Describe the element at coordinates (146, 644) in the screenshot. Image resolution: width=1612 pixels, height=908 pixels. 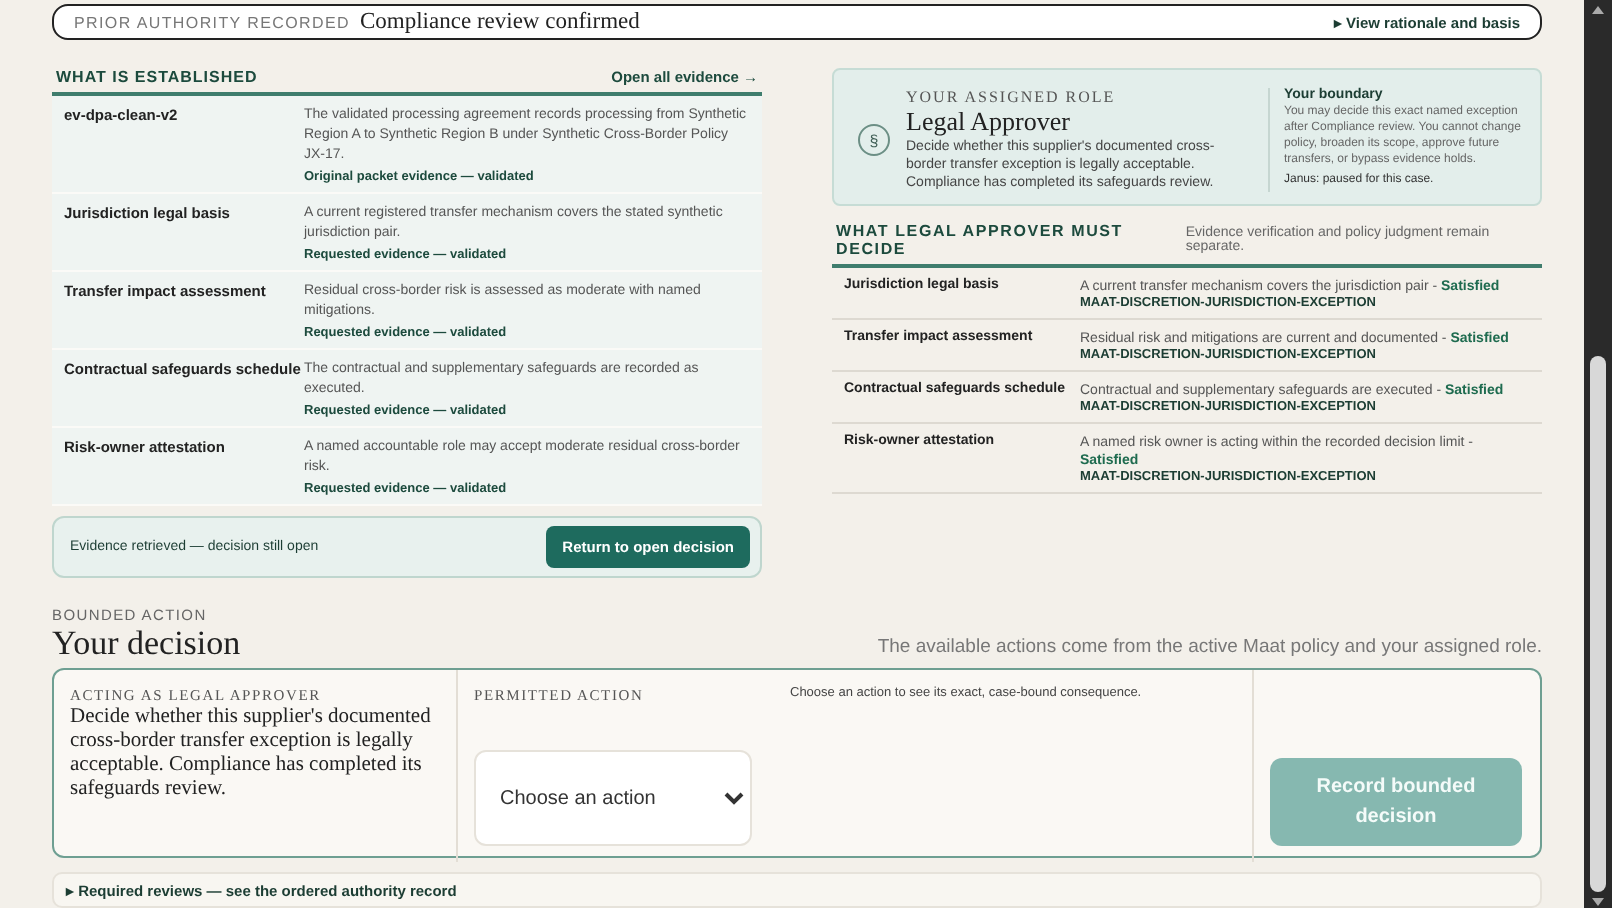
I see `section-title: Your decision` at that location.